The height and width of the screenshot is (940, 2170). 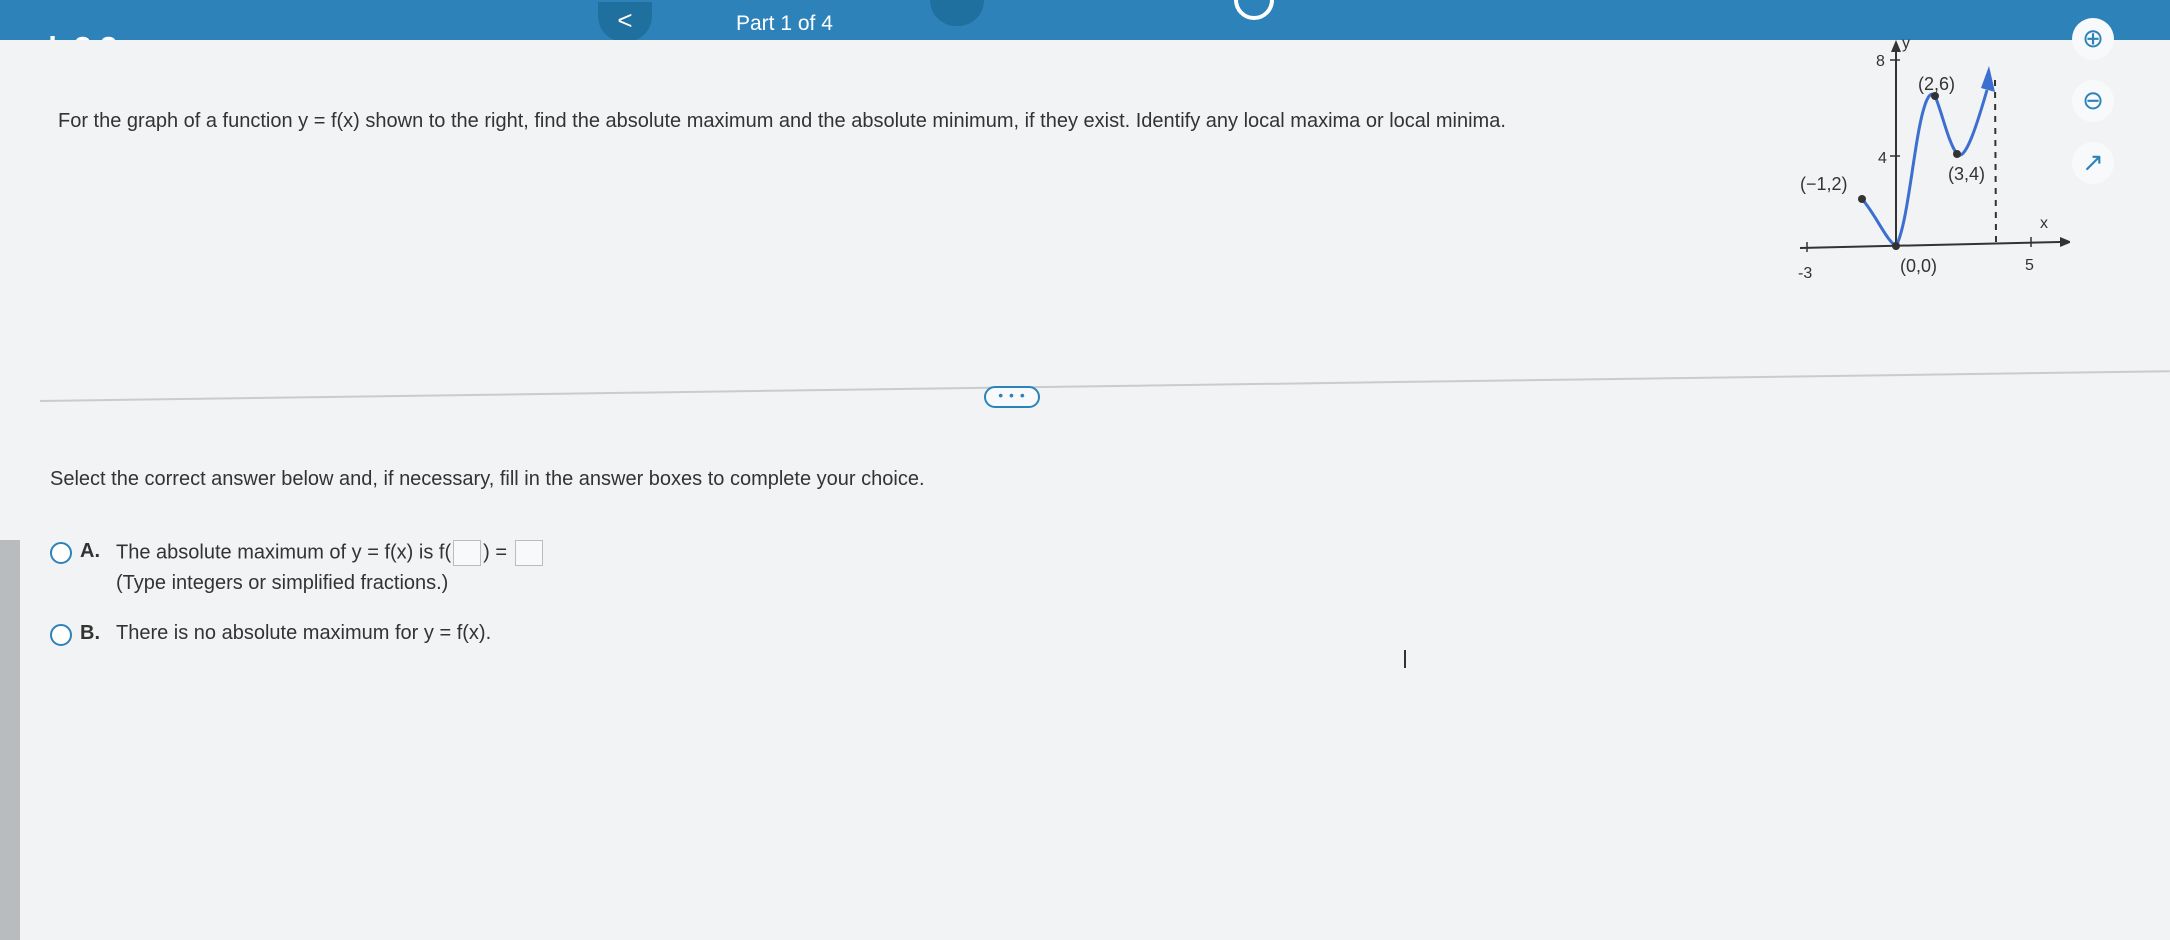 I want to click on function-graph: 8 4 y x -3 5 (−1,2) (0,0) (2,6) (3,4), so click(x=1934, y=158).